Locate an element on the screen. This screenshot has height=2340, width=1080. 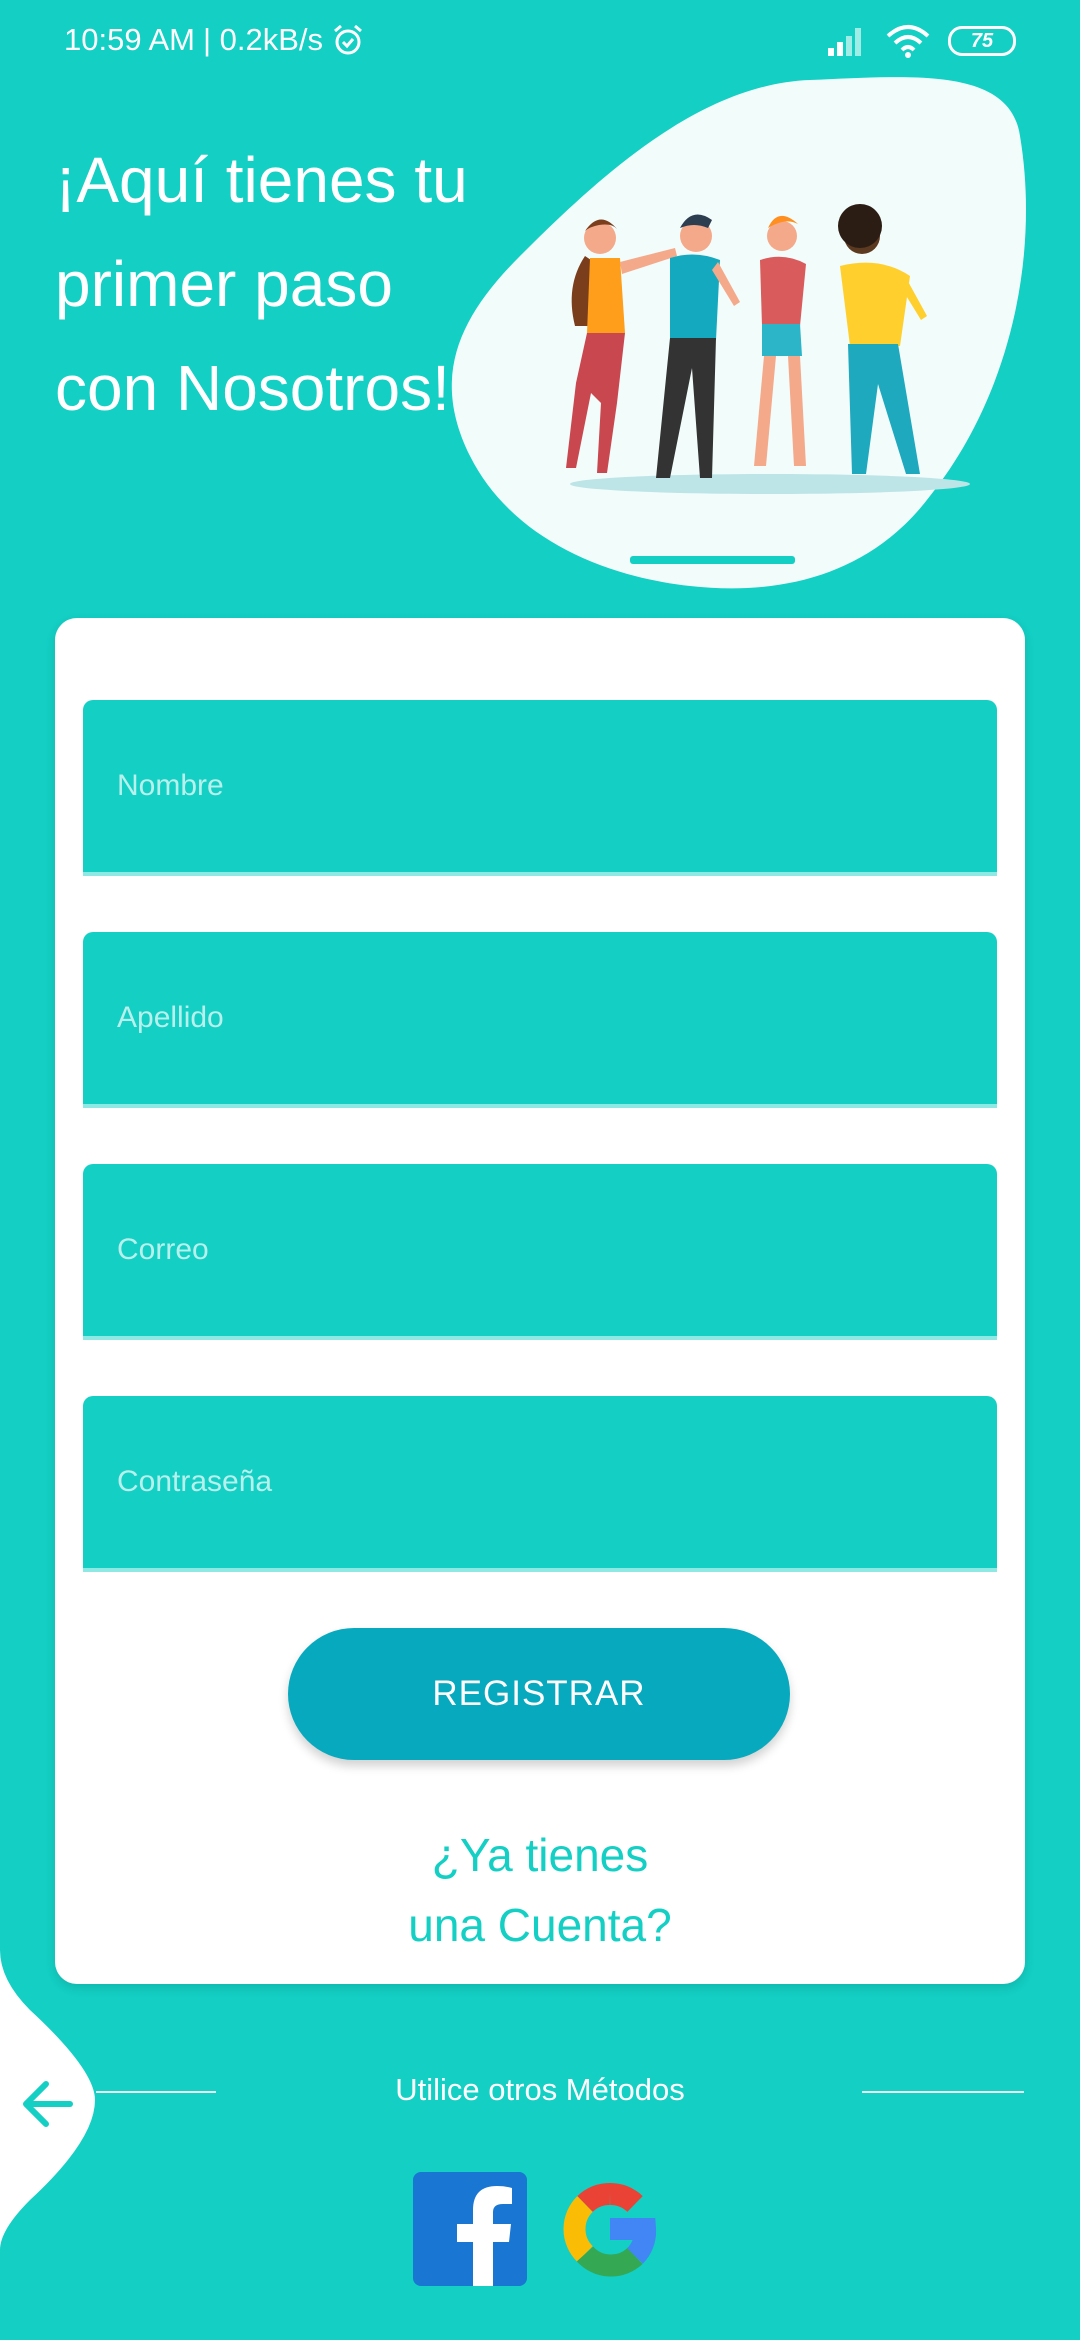
divider-left is located at coordinates (156, 2092).